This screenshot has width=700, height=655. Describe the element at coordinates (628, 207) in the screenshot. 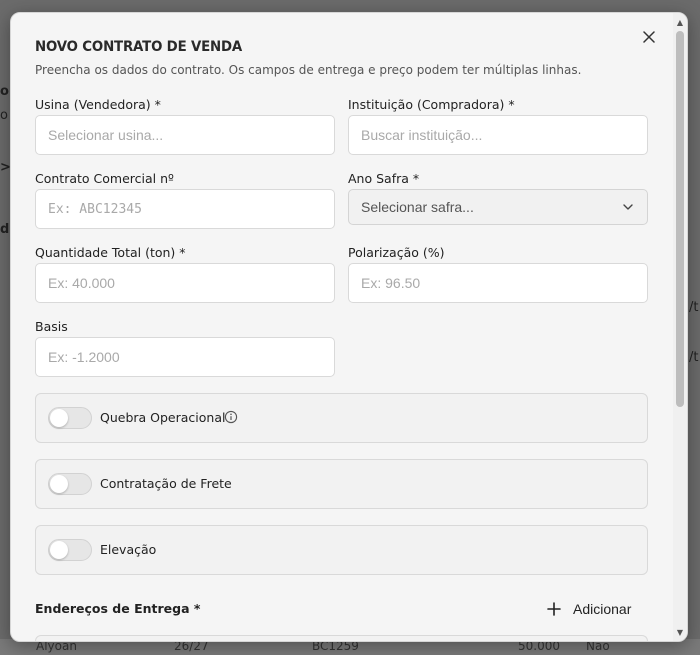

I see `chevron-down-icon` at that location.